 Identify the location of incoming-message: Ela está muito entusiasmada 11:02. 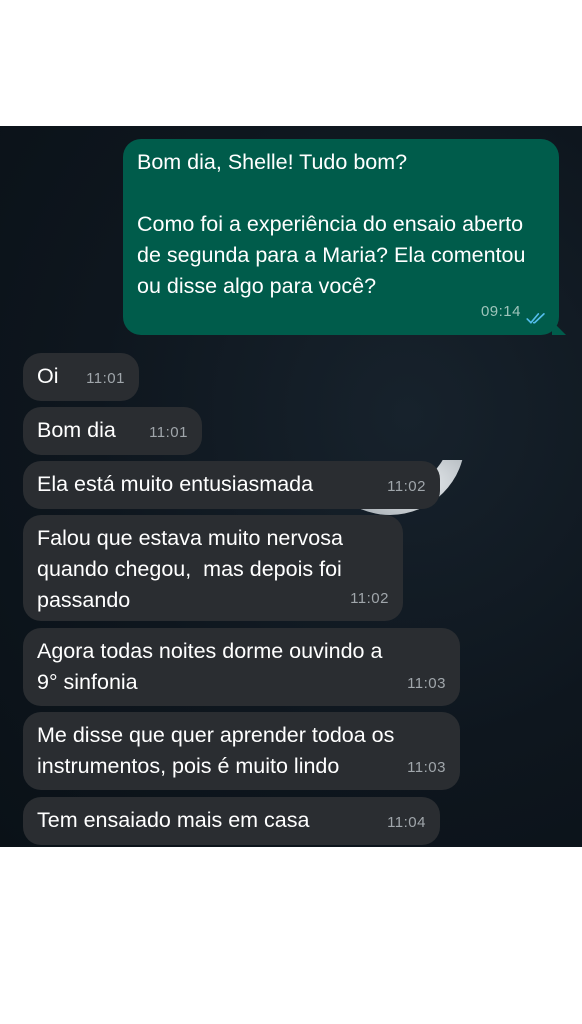
(231, 485).